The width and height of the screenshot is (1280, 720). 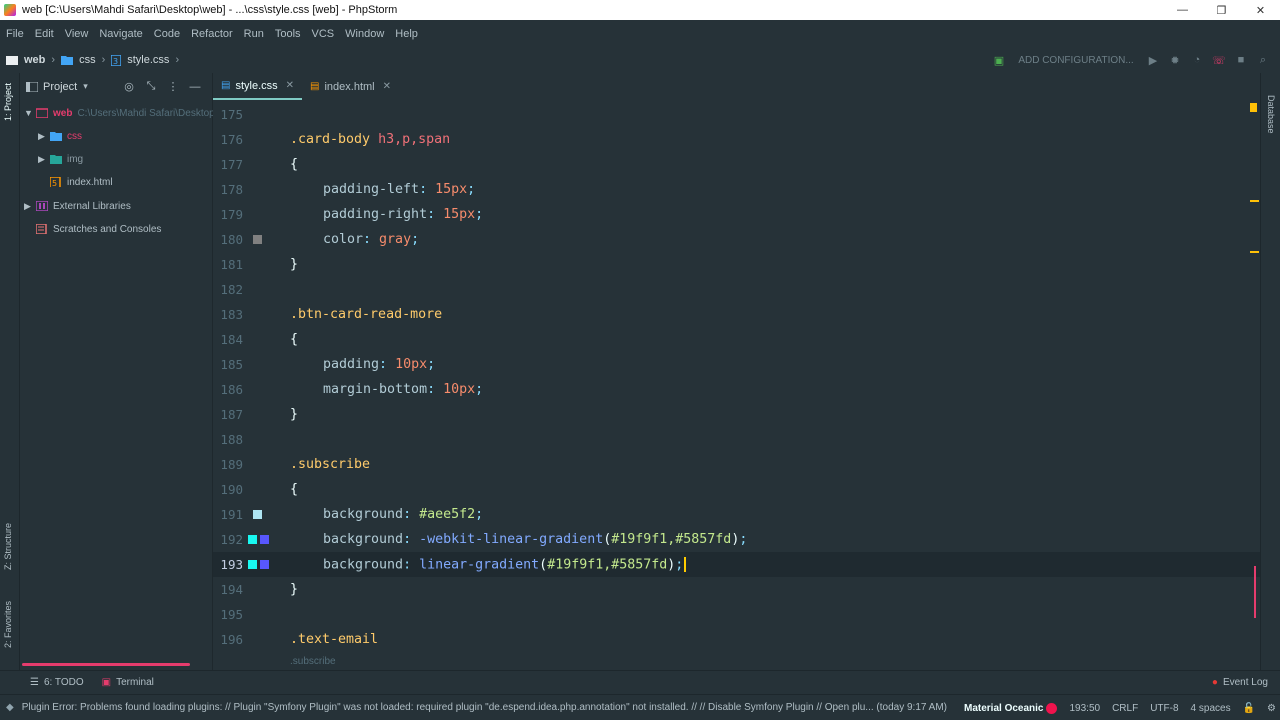 I want to click on favorites-tool-button: 2: Favorites, so click(x=8, y=624).